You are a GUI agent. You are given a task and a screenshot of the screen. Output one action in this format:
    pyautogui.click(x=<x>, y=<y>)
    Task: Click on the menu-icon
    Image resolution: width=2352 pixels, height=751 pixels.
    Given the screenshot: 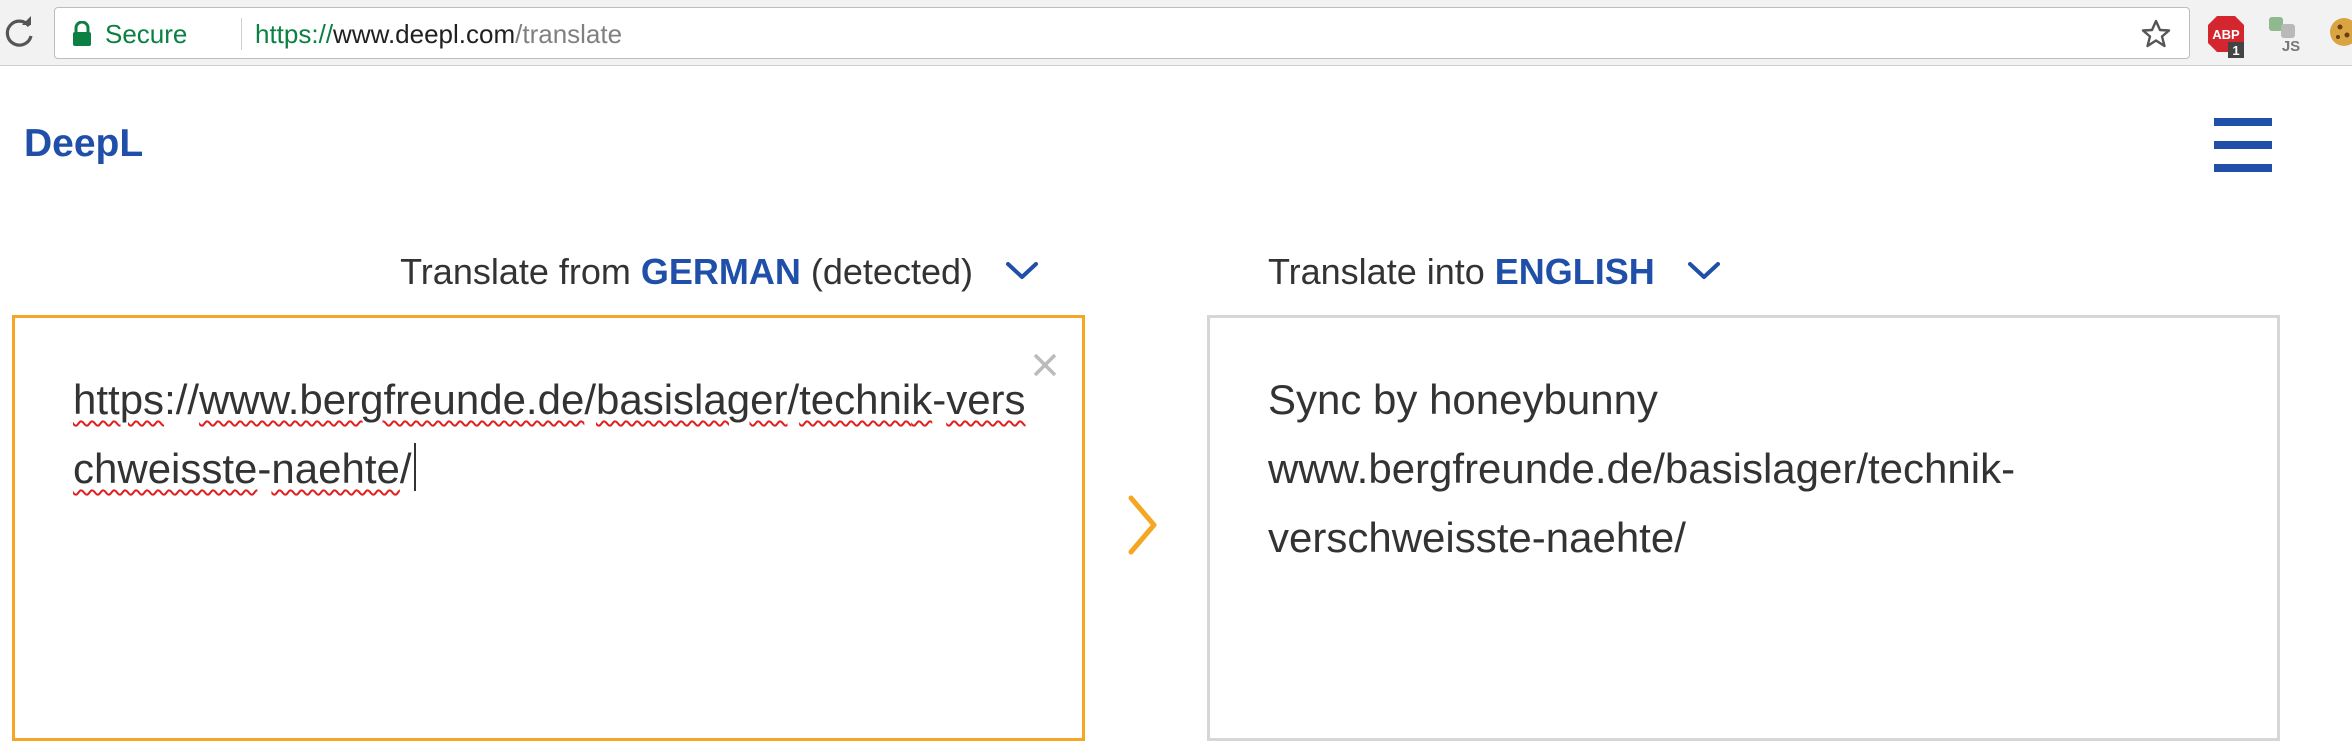 What is the action you would take?
    pyautogui.click(x=2243, y=145)
    